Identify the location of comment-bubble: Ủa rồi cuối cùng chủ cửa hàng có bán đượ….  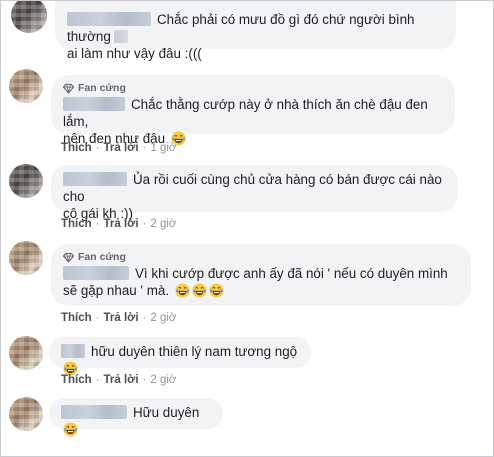
(254, 193).